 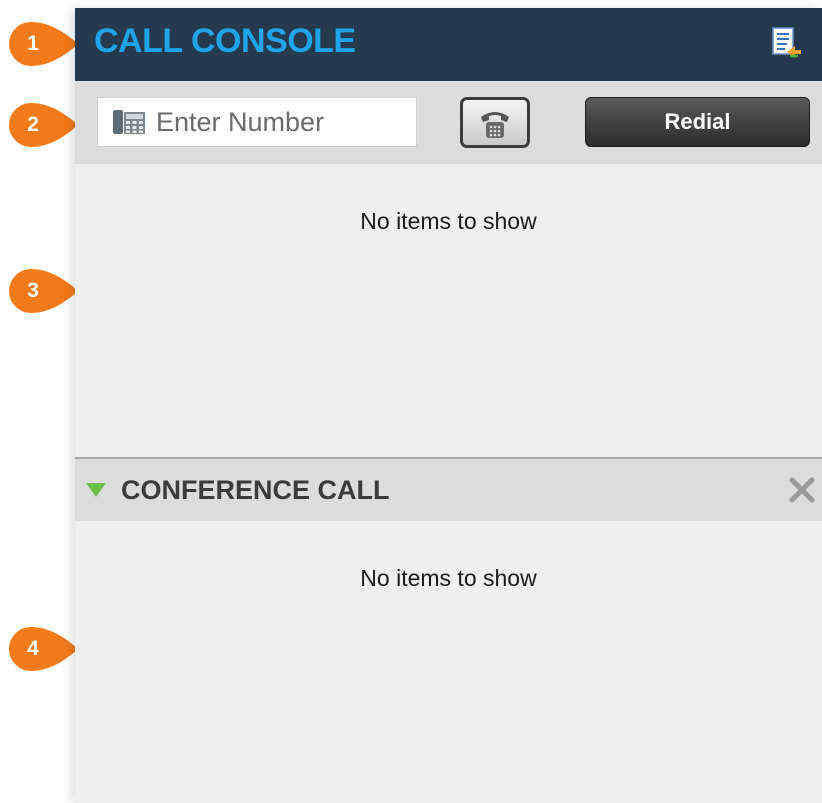 What do you see at coordinates (255, 490) in the screenshot?
I see `conference-call-title: CONFERENCE CALL` at bounding box center [255, 490].